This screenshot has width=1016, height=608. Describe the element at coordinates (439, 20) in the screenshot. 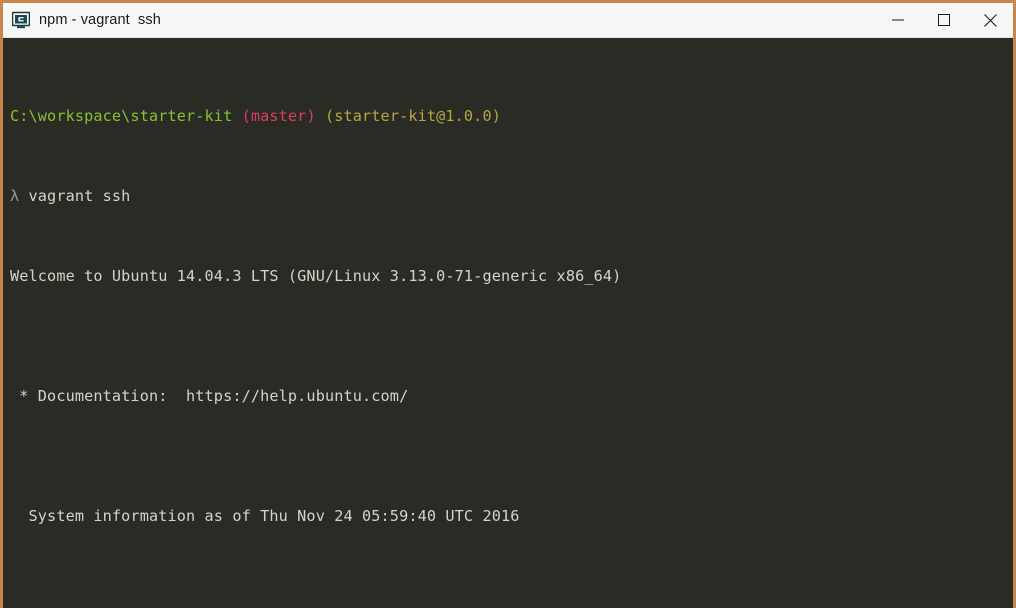

I see `title-bar-left: npm - vagrant ssh` at that location.